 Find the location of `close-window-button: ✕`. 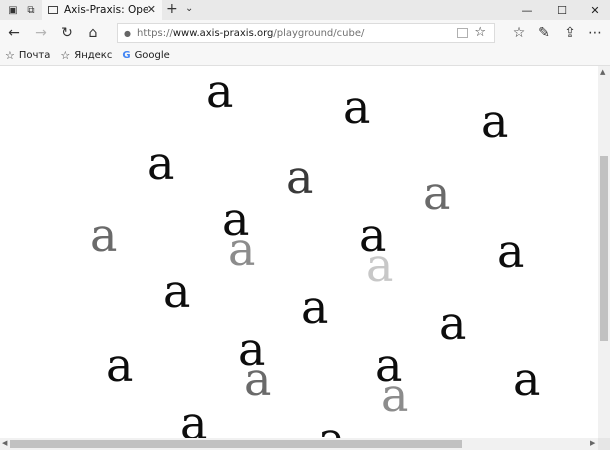

close-window-button: ✕ is located at coordinates (595, 10).